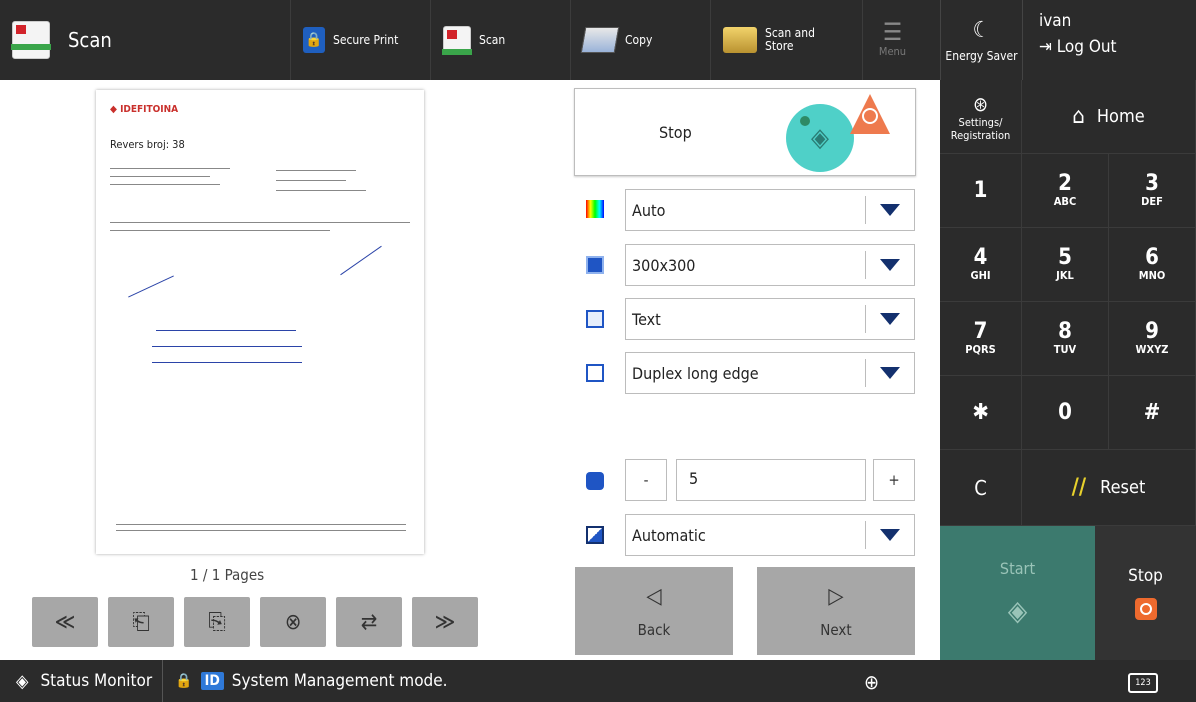 The image size is (1196, 702). I want to click on menu-button: ☰ Menu, so click(892, 40).